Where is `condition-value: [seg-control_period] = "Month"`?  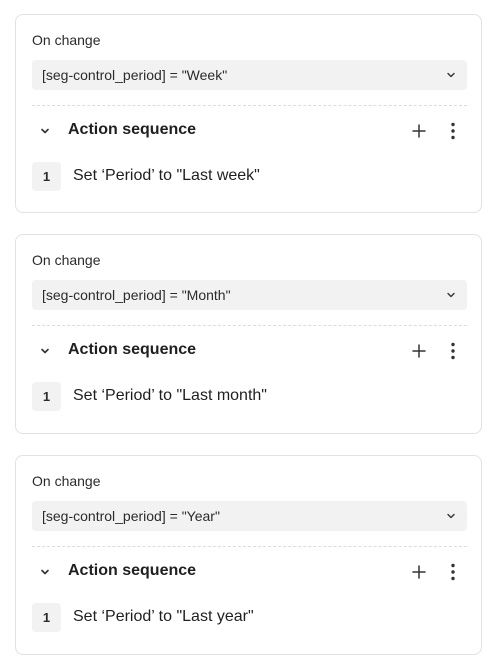 condition-value: [seg-control_period] = "Month" is located at coordinates (136, 295).